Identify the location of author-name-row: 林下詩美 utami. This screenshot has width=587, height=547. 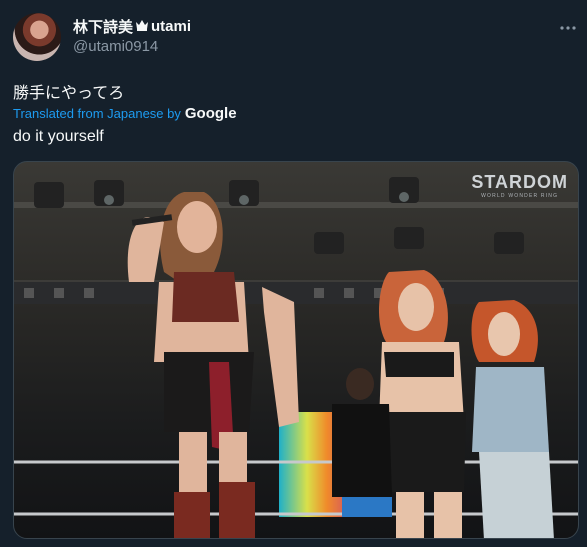
(132, 26).